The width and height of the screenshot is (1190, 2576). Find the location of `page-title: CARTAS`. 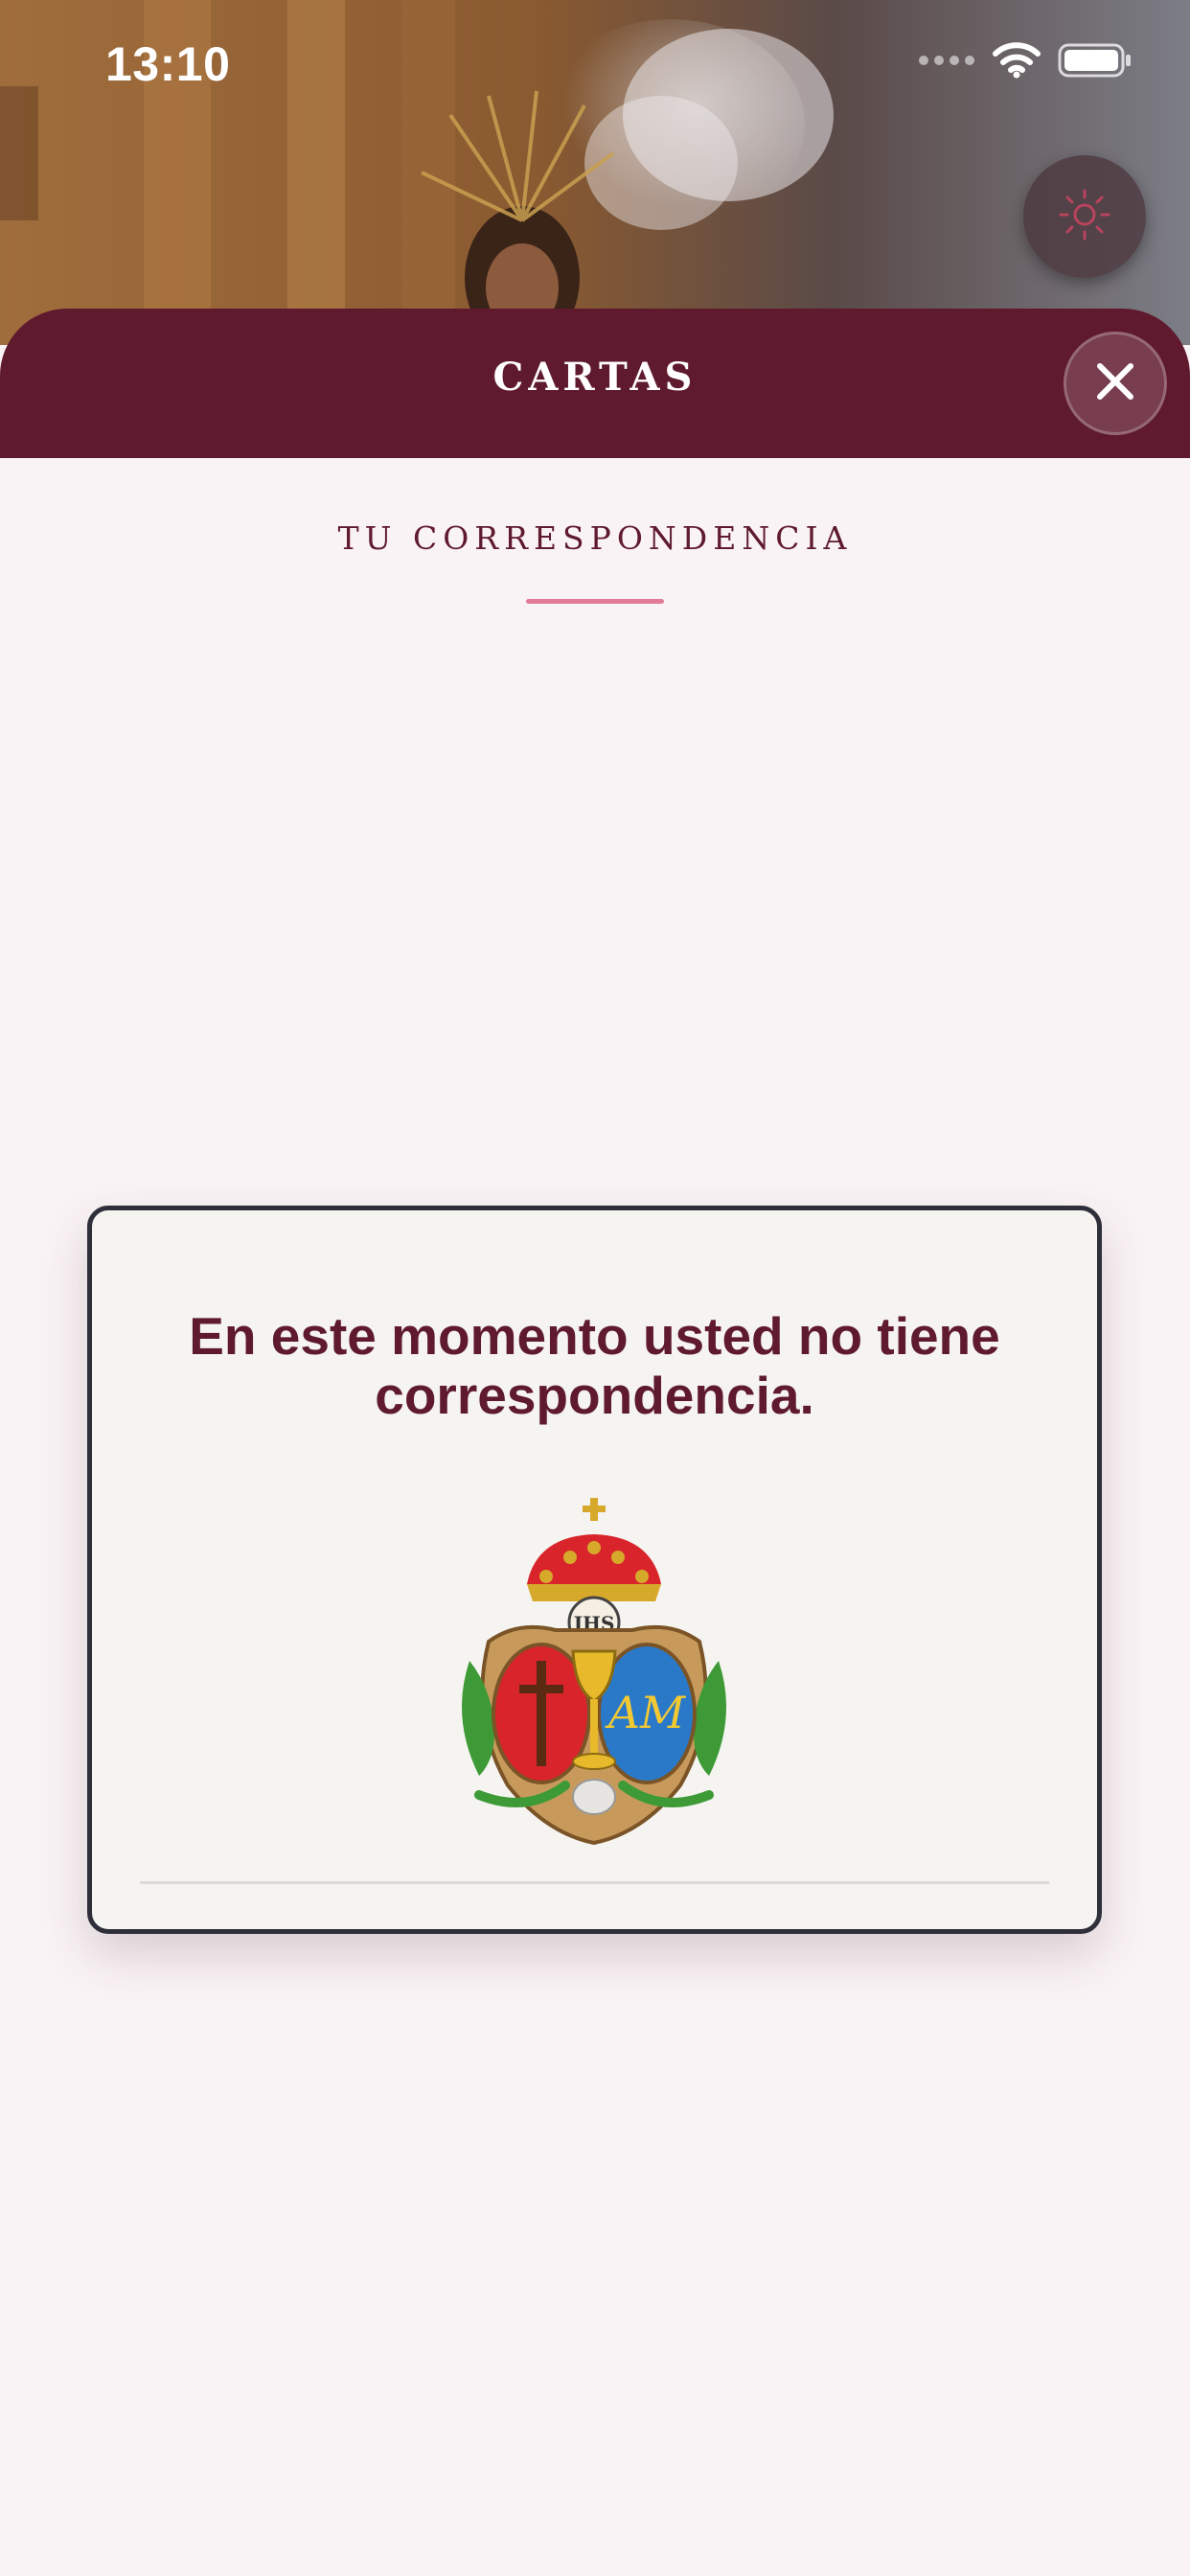

page-title: CARTAS is located at coordinates (595, 377).